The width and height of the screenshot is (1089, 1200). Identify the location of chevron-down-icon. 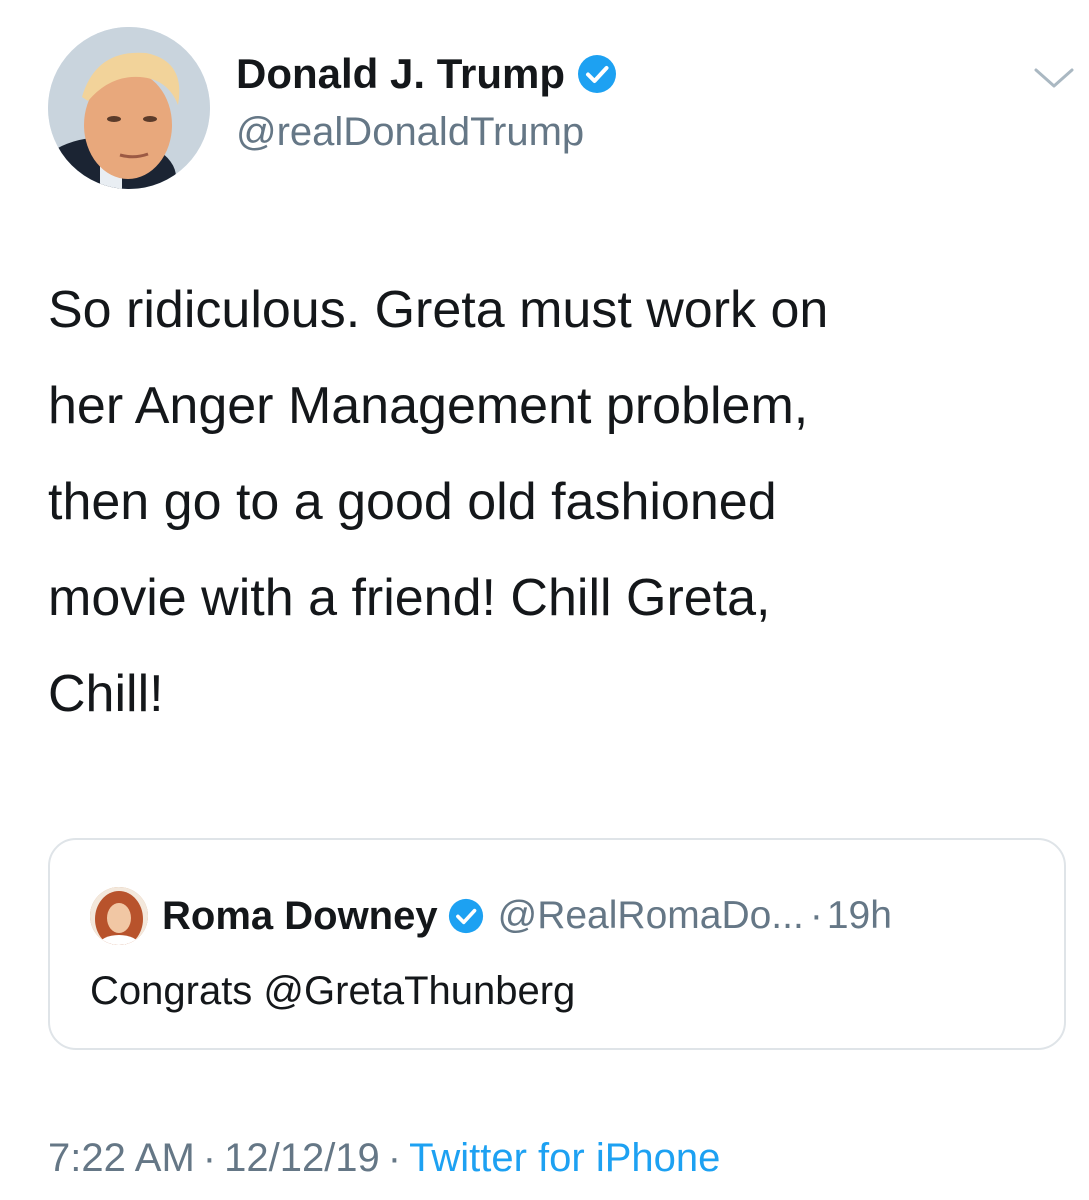
(1054, 77).